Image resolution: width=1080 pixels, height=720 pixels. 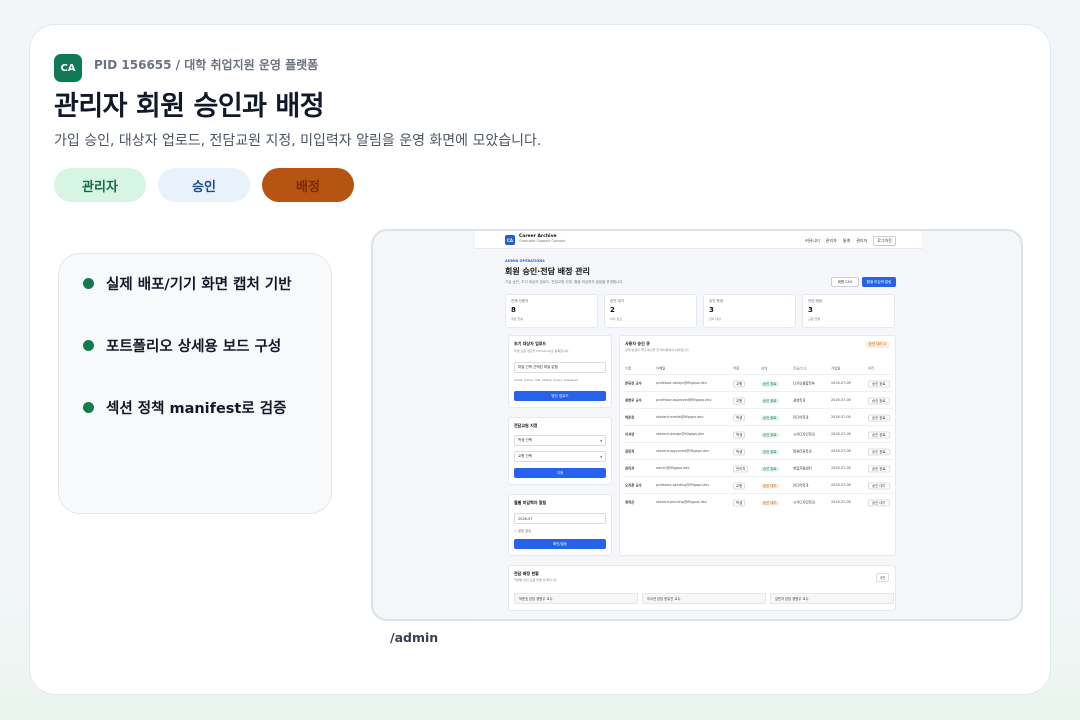 What do you see at coordinates (804, 502) in the screenshot?
I see `row-dept: 시각디자인학과` at bounding box center [804, 502].